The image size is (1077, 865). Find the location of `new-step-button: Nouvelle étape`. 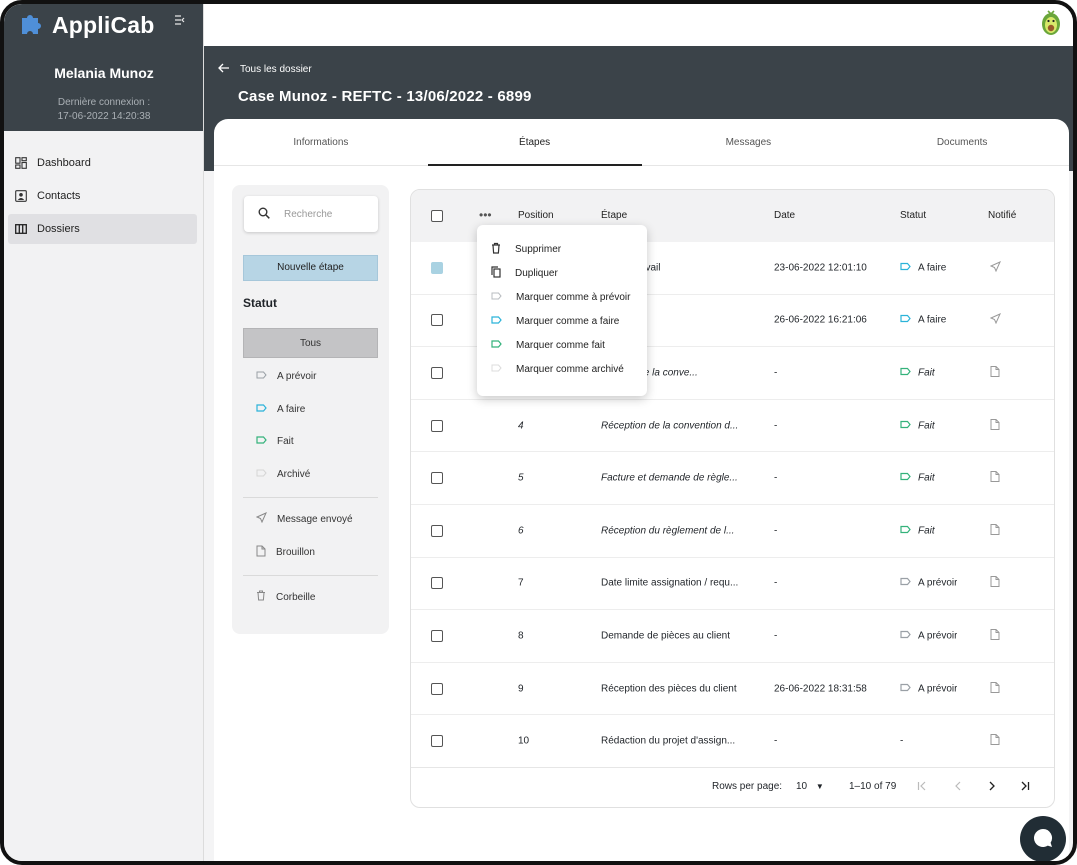

new-step-button: Nouvelle étape is located at coordinates (310, 268).